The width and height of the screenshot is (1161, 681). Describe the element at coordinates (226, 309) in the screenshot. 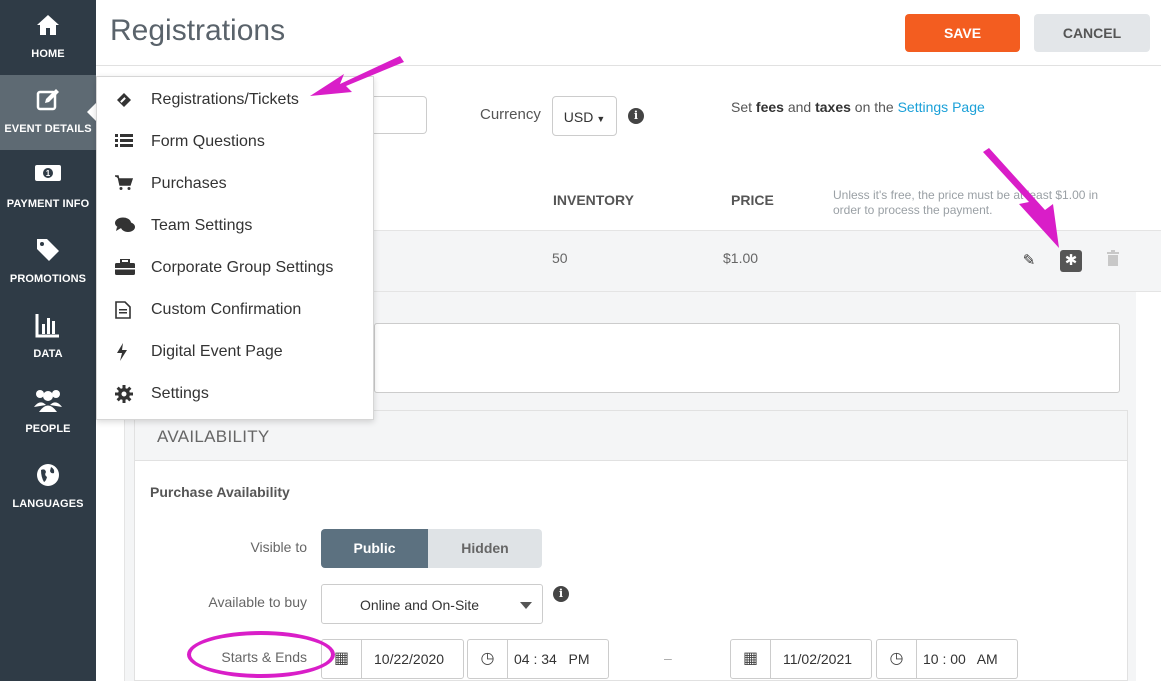

I see `menu-item-label: Custom Confirmation` at that location.